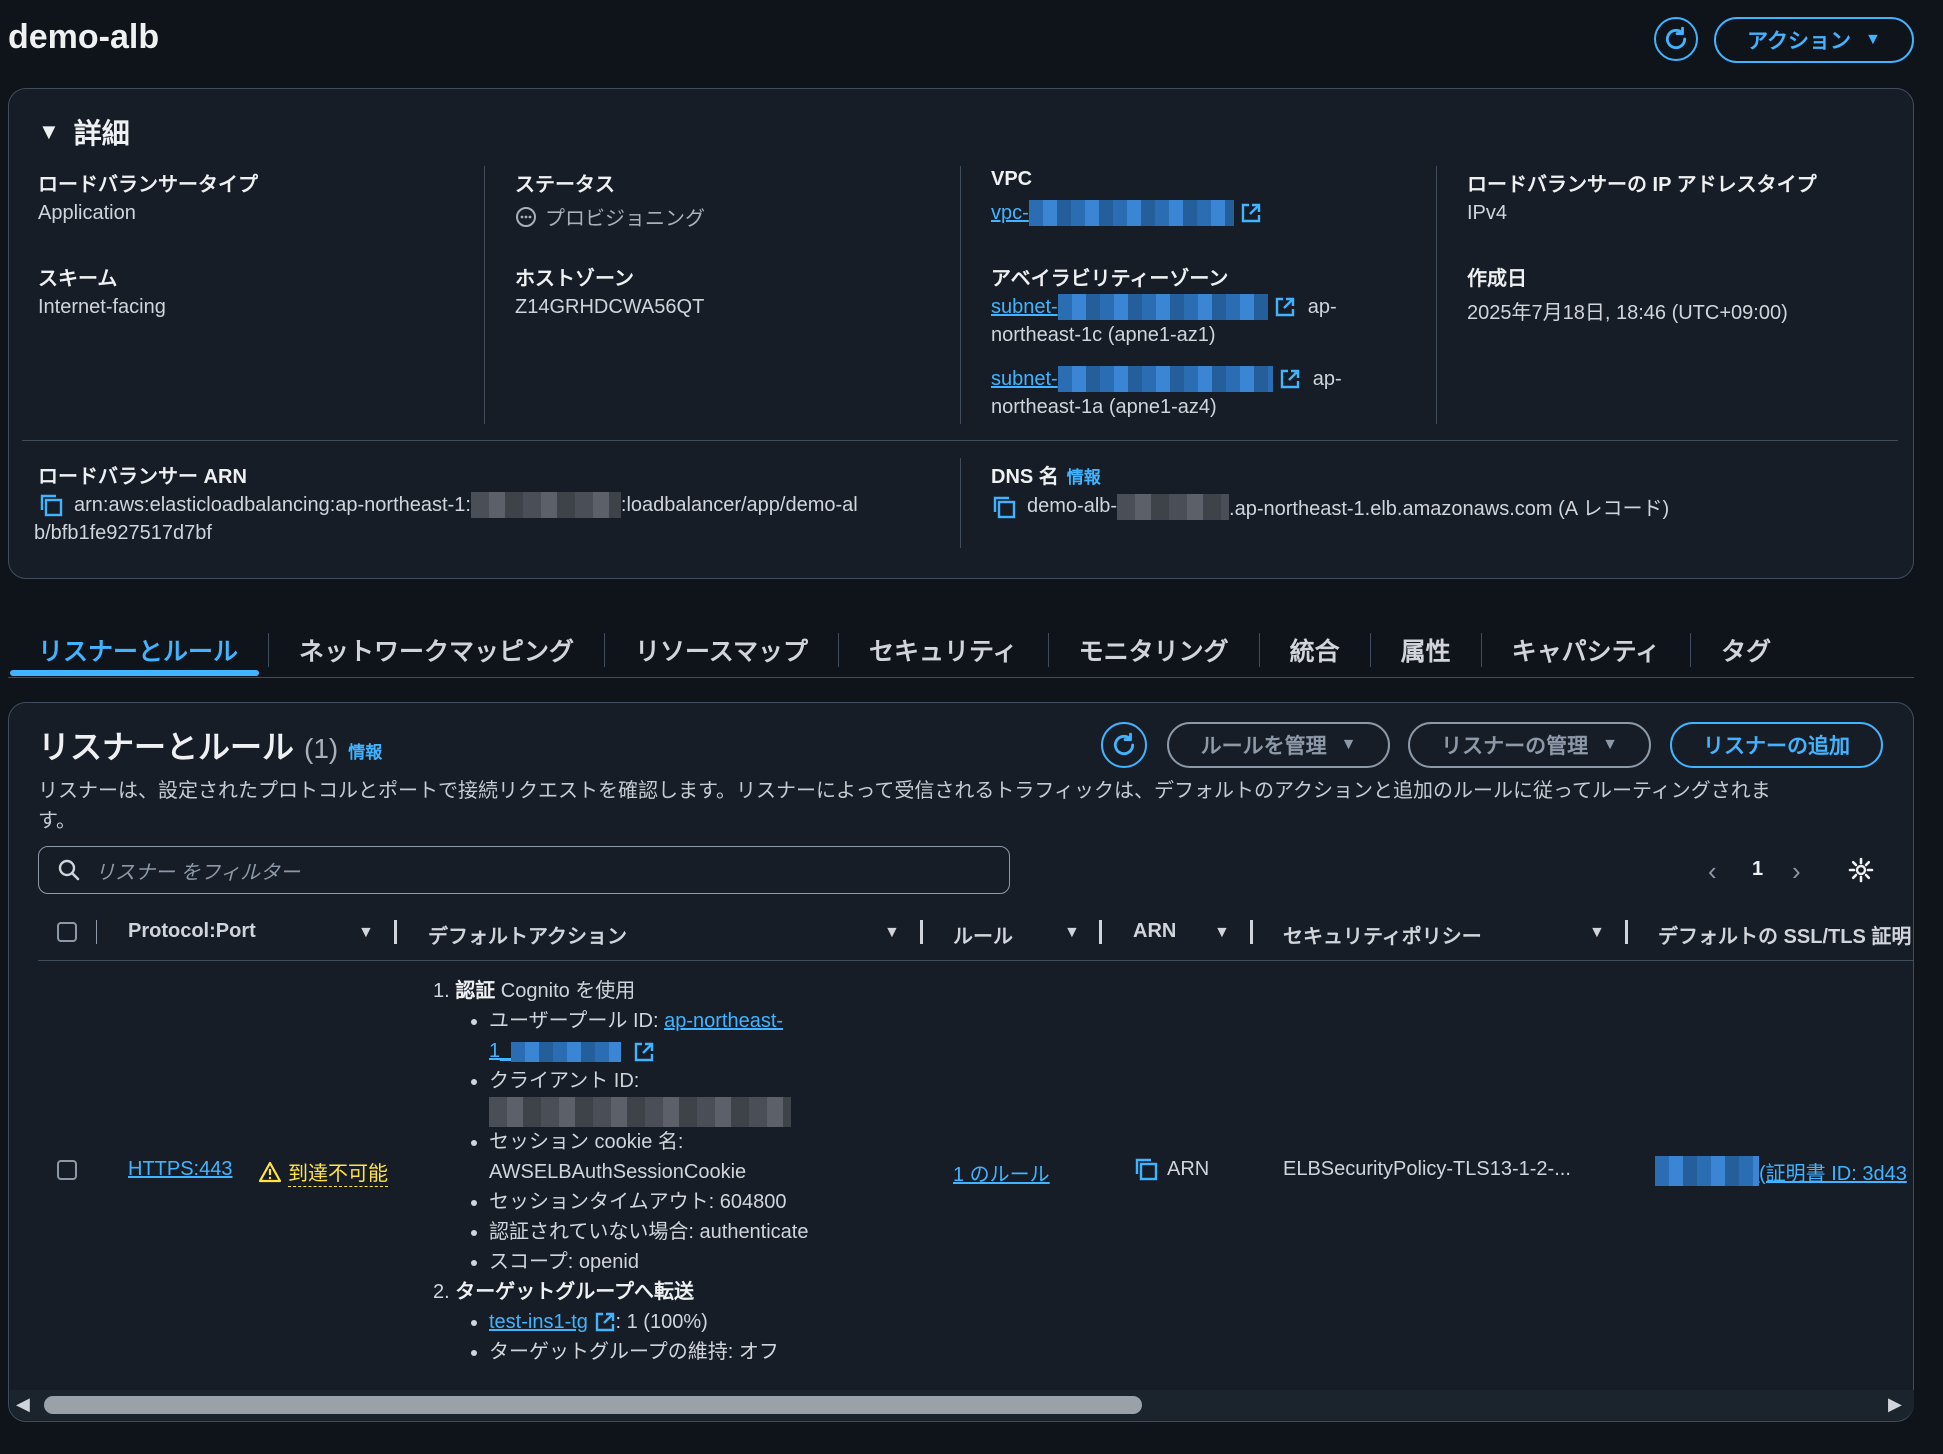 This screenshot has width=1943, height=1454. I want to click on col-security-policy: セキュリティポリシー, so click(1382, 934).